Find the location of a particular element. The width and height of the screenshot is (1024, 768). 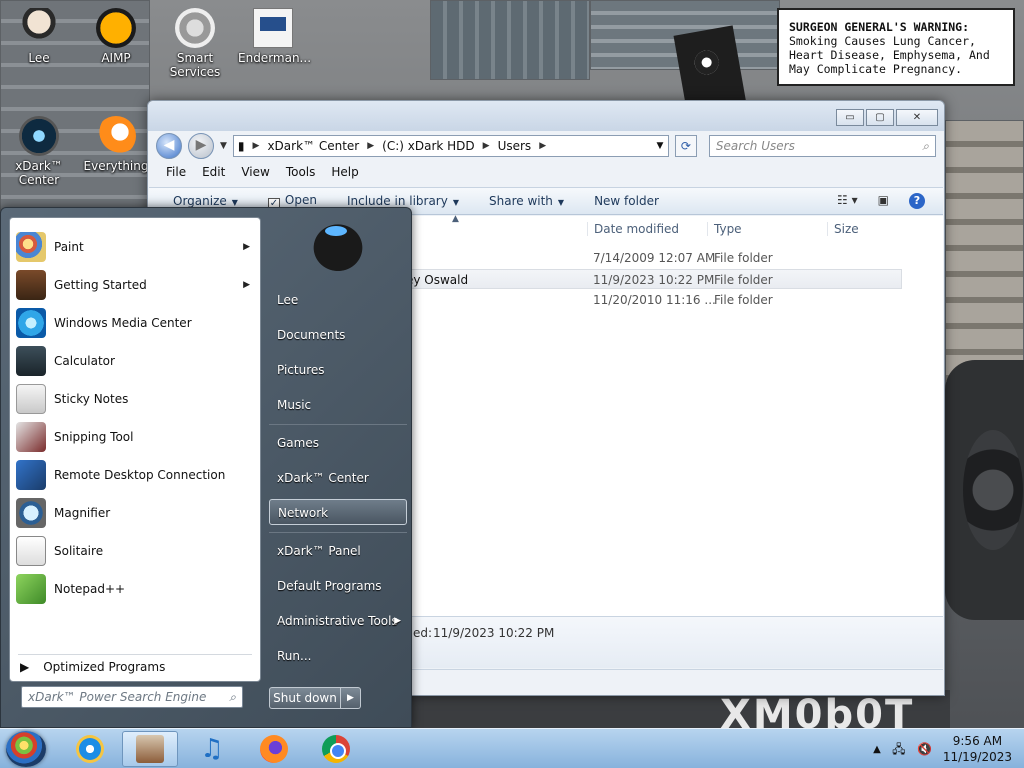

user-picture-icon is located at coordinates (338, 245).